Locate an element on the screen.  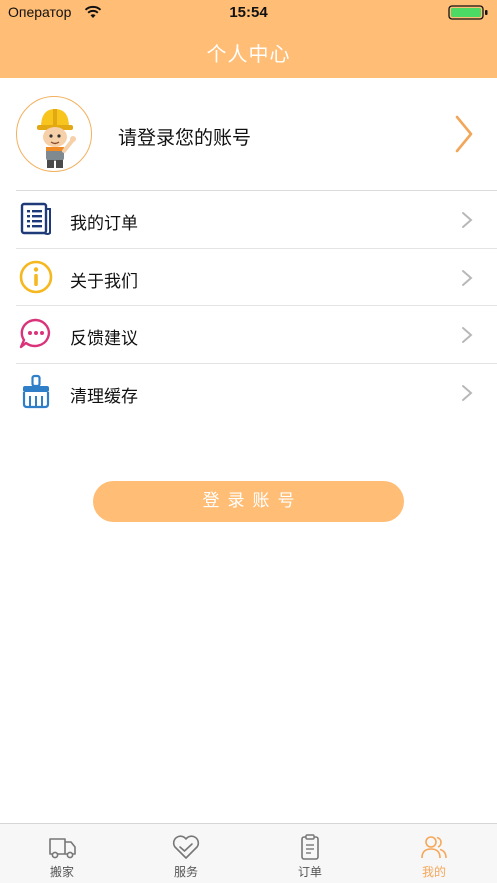
tab-moving: 搬家 is located at coordinates (62, 853).